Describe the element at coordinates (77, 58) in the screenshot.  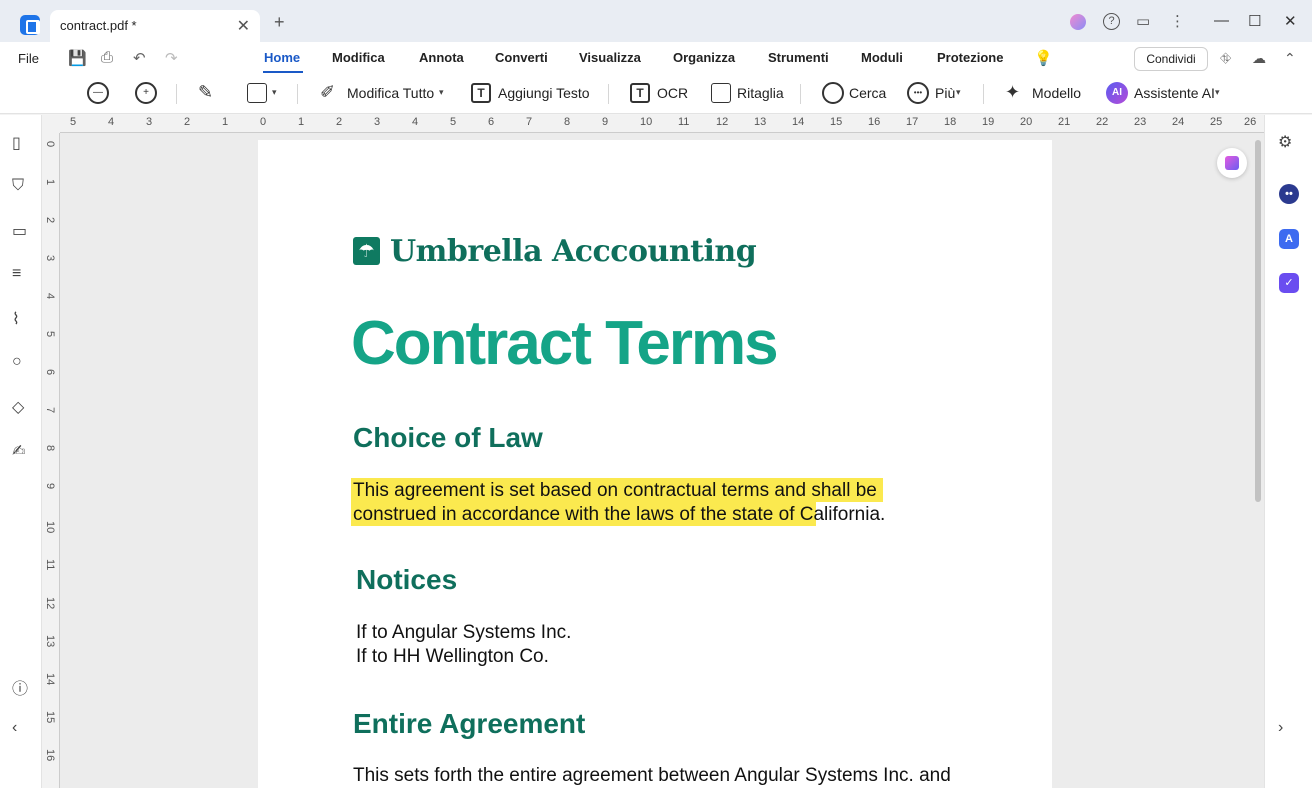
I see `save-icon: 💾` at that location.